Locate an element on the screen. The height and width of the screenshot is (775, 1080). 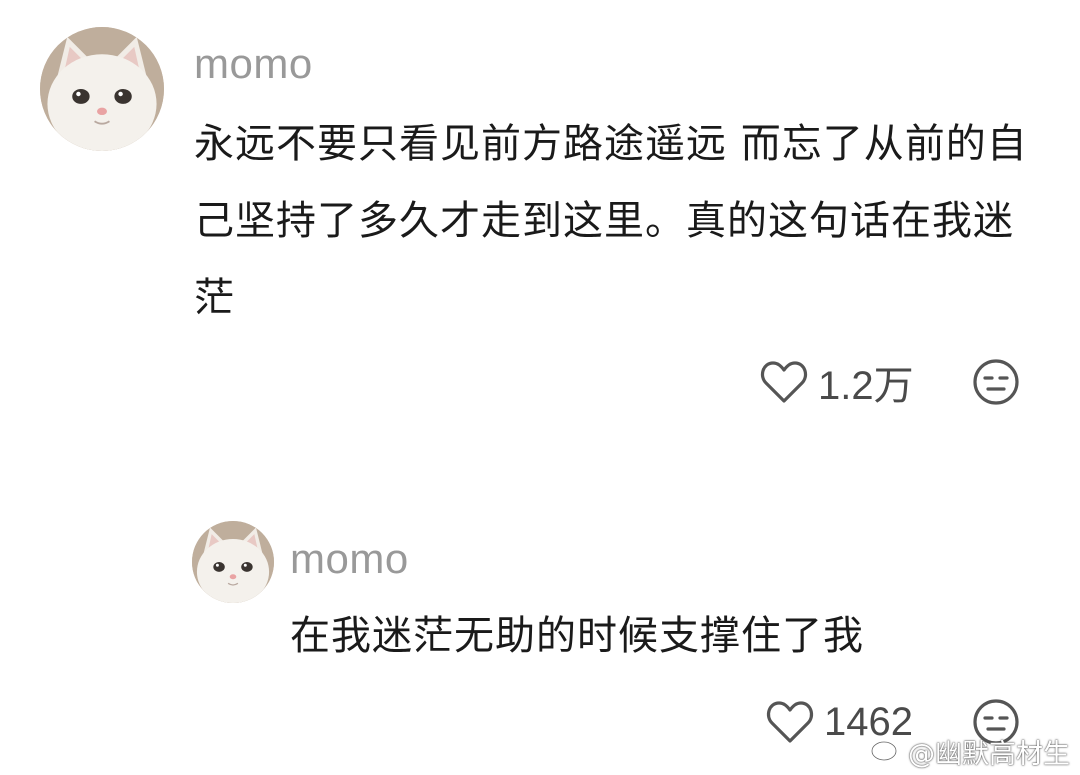
like-button: 1.2万 is located at coordinates (837, 382).